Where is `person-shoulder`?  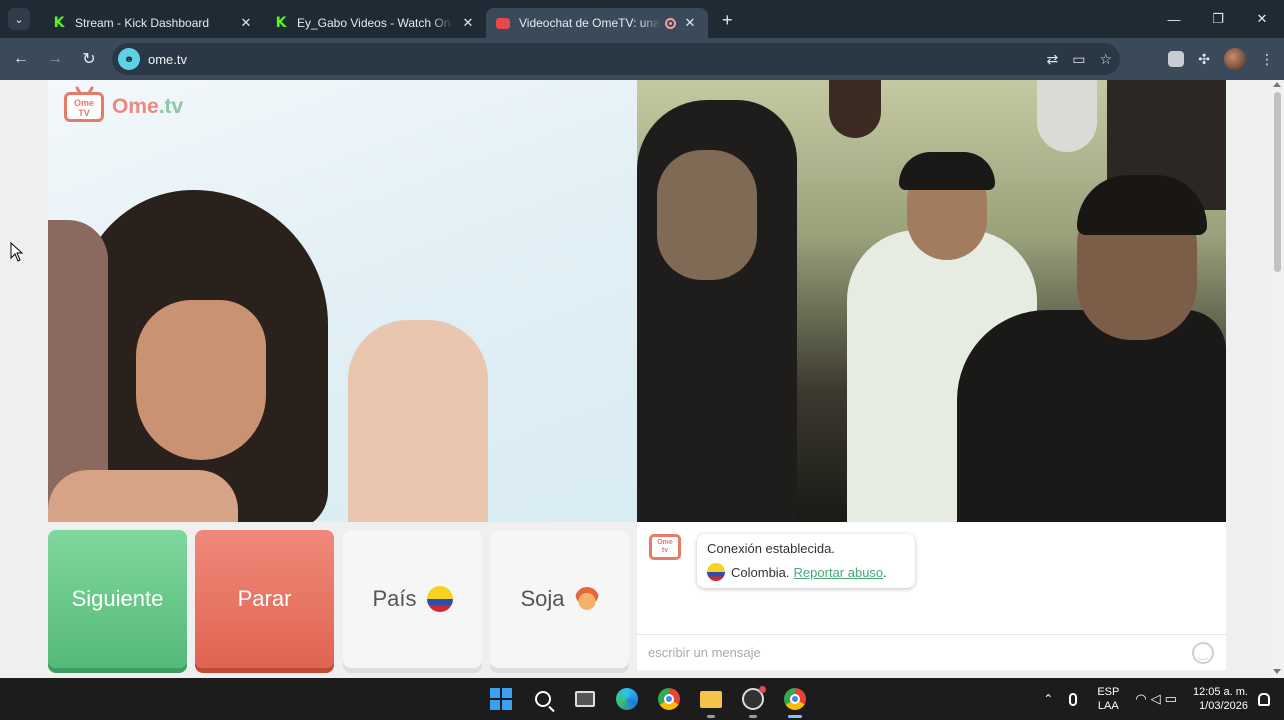 person-shoulder is located at coordinates (418, 421).